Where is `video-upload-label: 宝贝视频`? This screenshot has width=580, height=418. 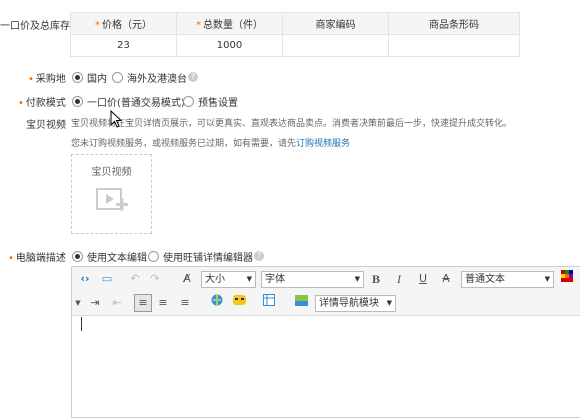 video-upload-label: 宝贝视频 is located at coordinates (111, 172).